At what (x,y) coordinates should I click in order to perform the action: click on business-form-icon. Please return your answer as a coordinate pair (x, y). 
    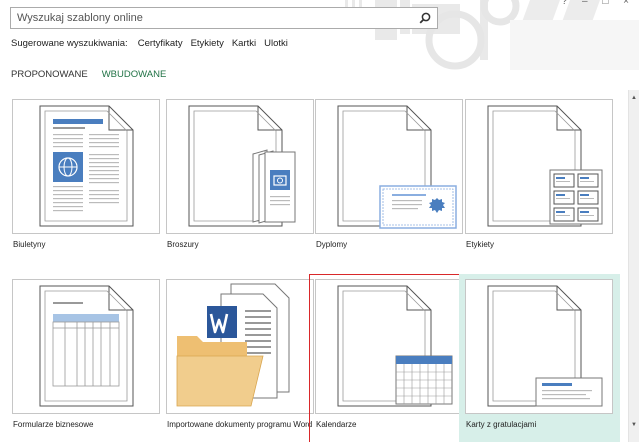
    Looking at the image, I should click on (86, 346).